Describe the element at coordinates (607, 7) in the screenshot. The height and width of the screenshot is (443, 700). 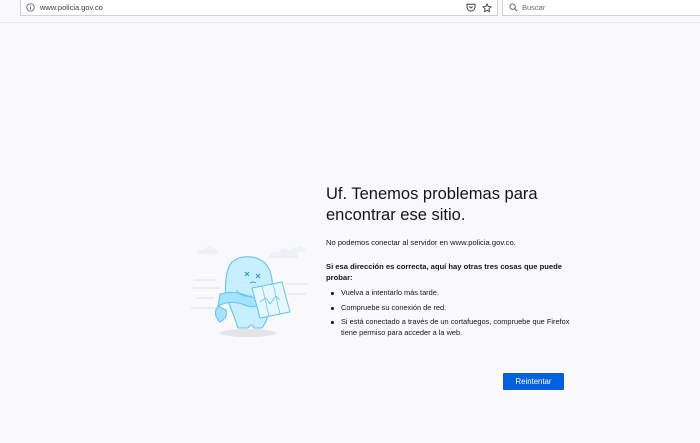
I see `search-input` at that location.